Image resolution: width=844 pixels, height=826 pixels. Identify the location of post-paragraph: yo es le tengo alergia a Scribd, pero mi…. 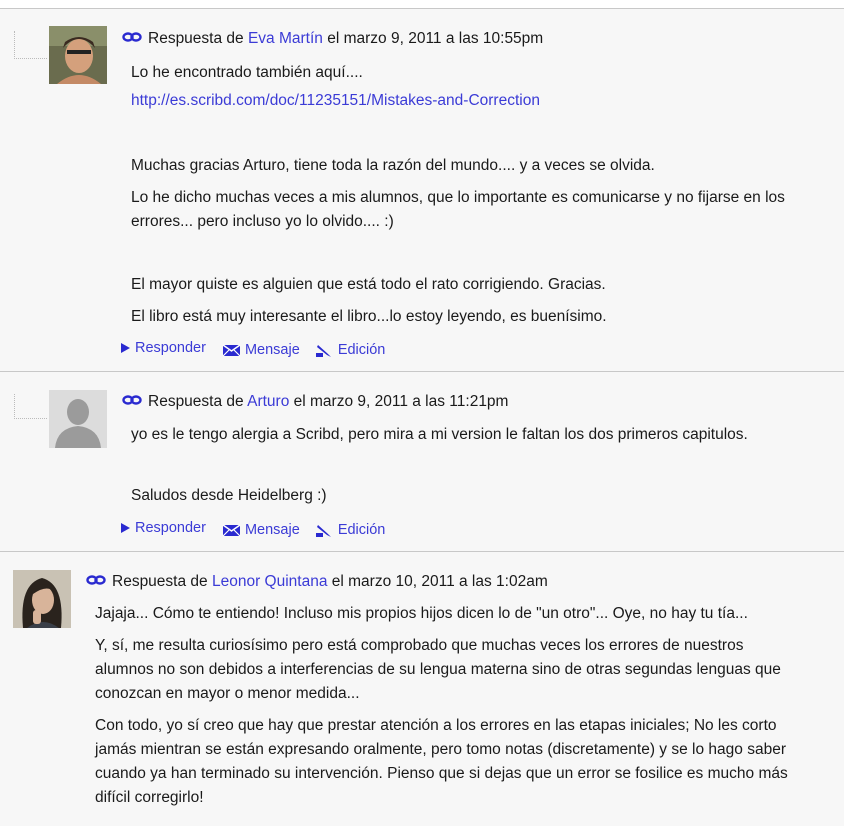
(439, 434).